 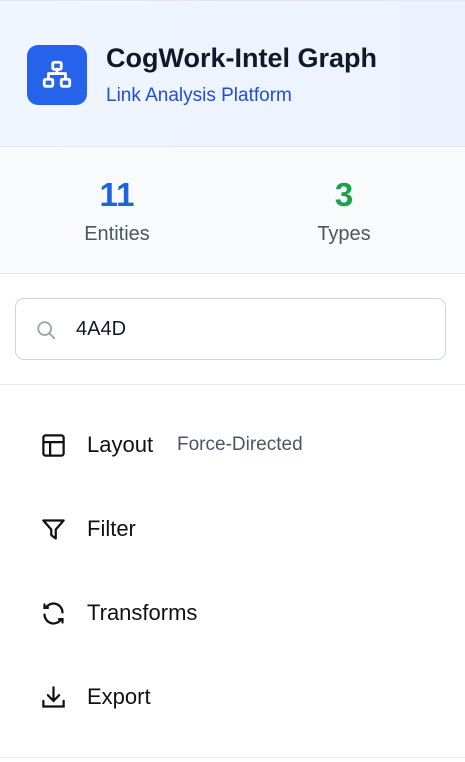 What do you see at coordinates (46, 330) in the screenshot?
I see `search-icon` at bounding box center [46, 330].